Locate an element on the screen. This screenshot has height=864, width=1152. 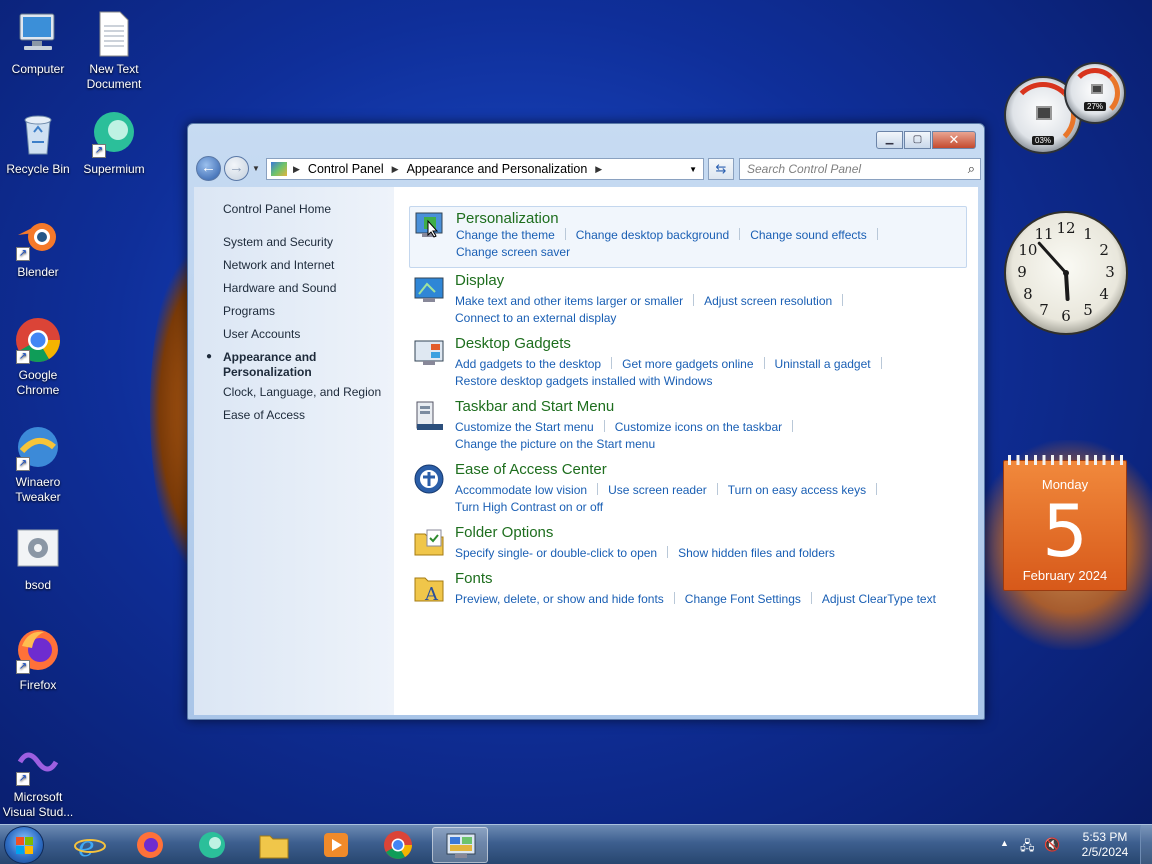
sidebar-item-system-security: System and Security is located at coordinates (278, 242).